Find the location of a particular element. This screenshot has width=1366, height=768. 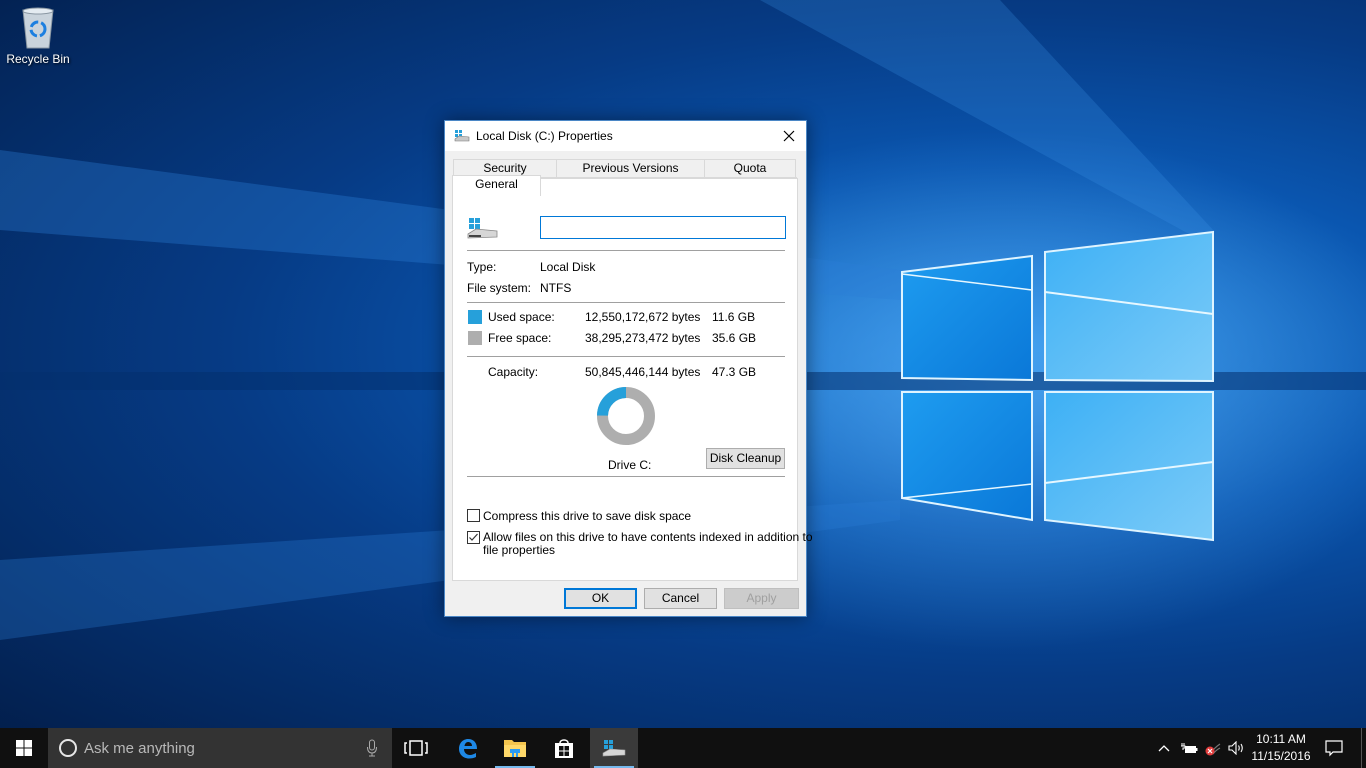

drive-large-icon is located at coordinates (482, 228).